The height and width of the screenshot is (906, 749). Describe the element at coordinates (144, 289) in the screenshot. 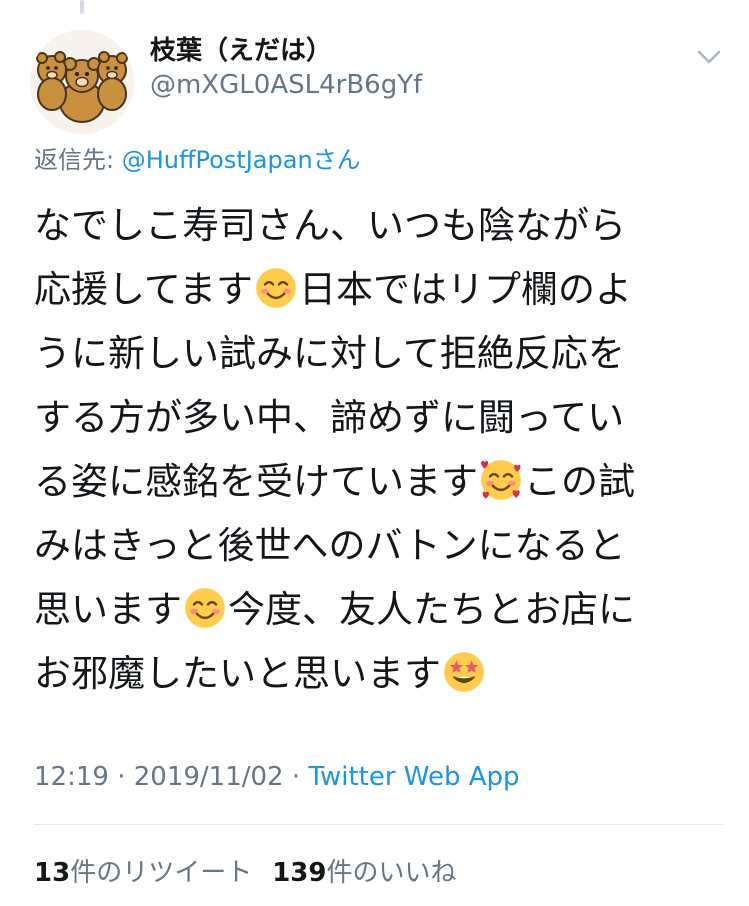

I see `tweet-text-segment: 応援してます` at that location.